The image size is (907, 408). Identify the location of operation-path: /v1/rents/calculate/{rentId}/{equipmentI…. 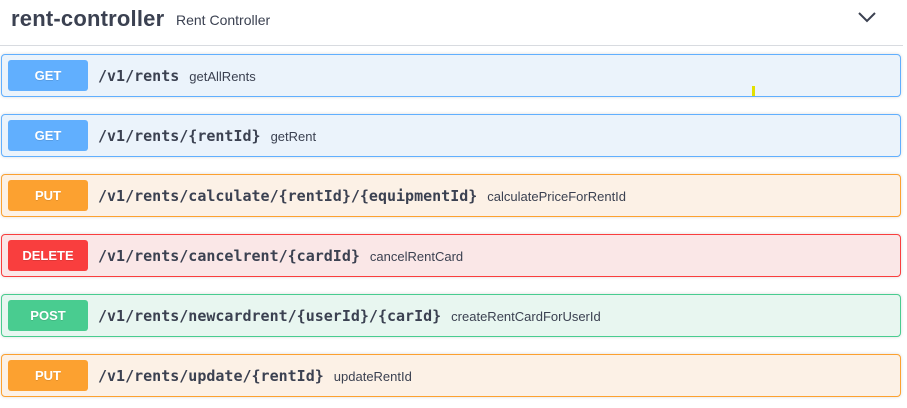
(362, 196).